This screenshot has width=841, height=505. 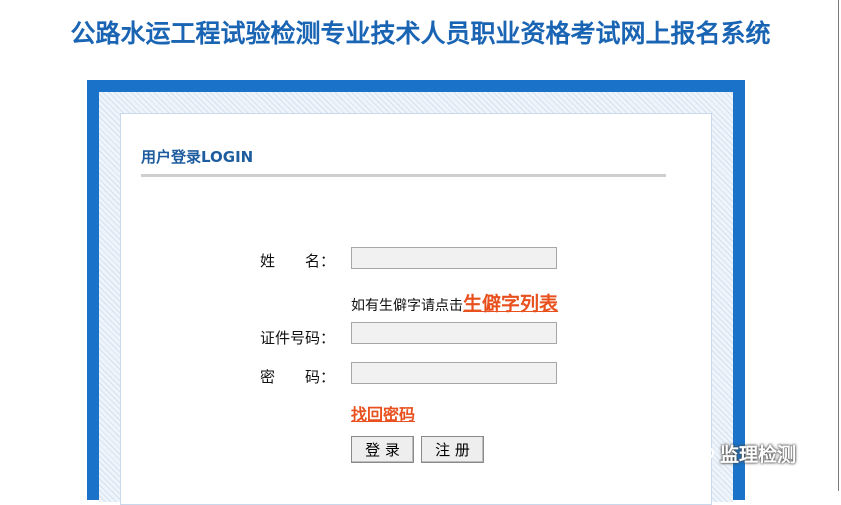 What do you see at coordinates (197, 157) in the screenshot?
I see `login-heading: 用户登录LOGIN` at bounding box center [197, 157].